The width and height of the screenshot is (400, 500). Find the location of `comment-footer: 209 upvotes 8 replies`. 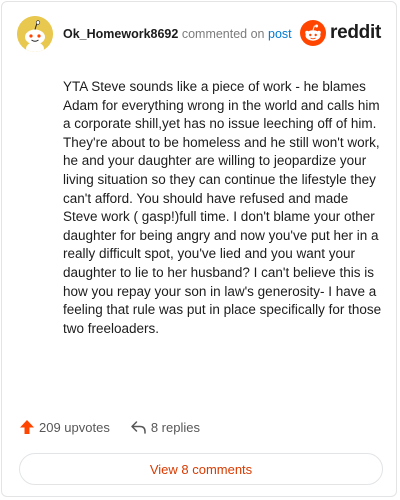

comment-footer: 209 upvotes 8 replies is located at coordinates (109, 427).